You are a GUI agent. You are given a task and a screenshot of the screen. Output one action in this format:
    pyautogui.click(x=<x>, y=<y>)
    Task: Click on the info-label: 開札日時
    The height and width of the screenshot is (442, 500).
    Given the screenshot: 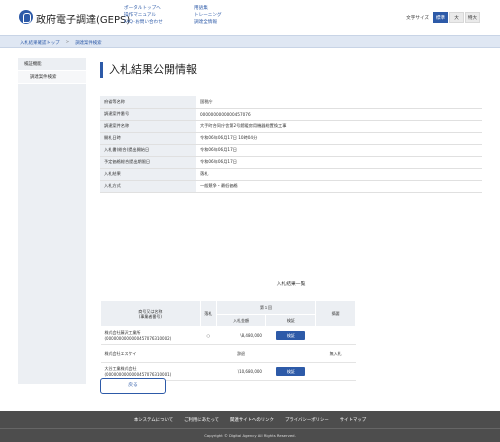 What is the action you would take?
    pyautogui.click(x=148, y=138)
    